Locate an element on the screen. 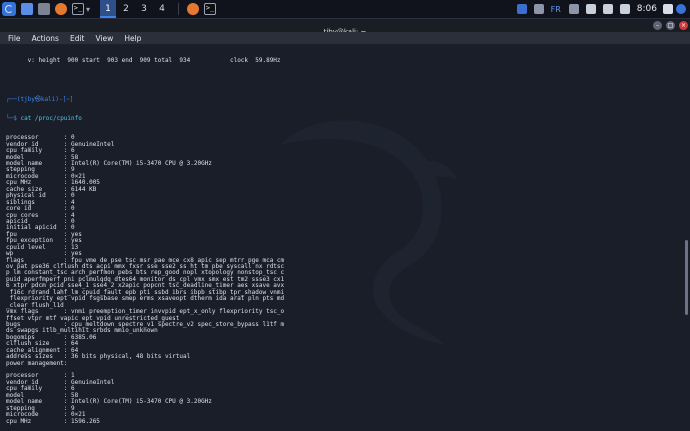 Image resolution: width=690 pixels, height=431 pixels. window-titlebar: tjby@kali: ~ – □ × is located at coordinates (345, 27).